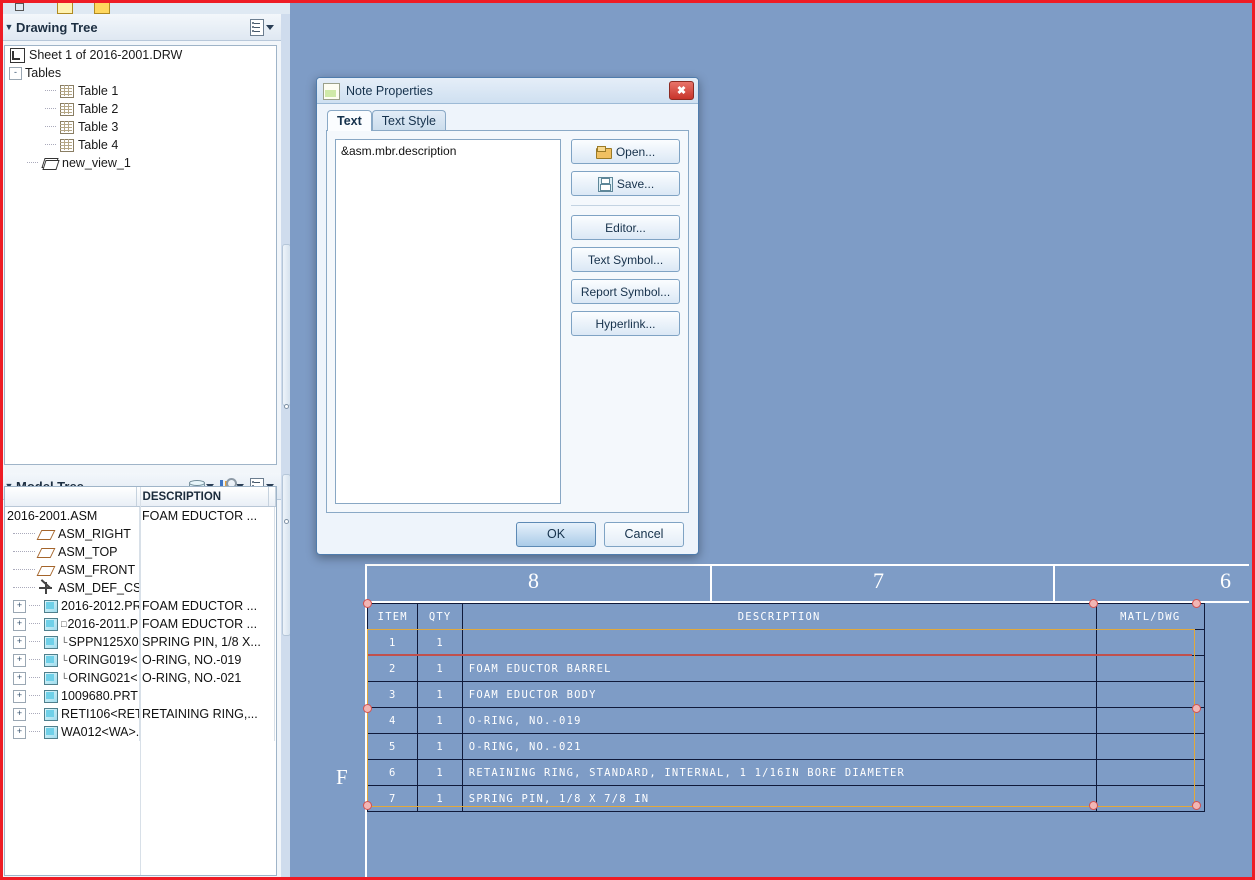 The width and height of the screenshot is (1255, 880). I want to click on tree-expander: -, so click(15, 73).